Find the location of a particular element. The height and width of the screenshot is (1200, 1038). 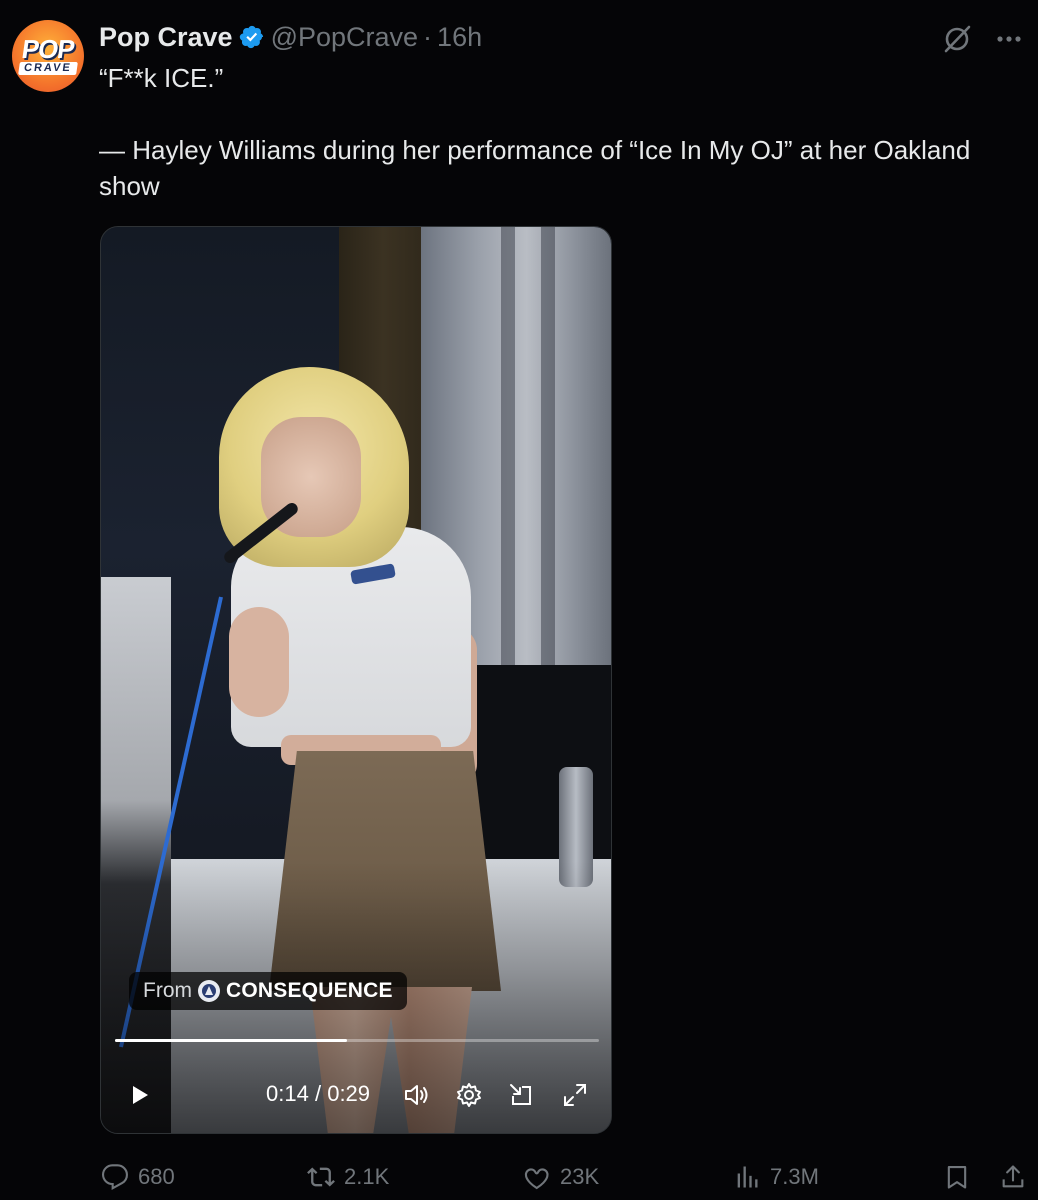

tweet-time: 16h is located at coordinates (459, 37).